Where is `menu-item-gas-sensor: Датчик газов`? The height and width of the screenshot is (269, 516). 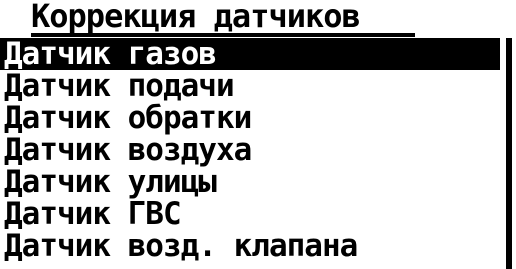 menu-item-gas-sensor: Датчик газов is located at coordinates (250, 54).